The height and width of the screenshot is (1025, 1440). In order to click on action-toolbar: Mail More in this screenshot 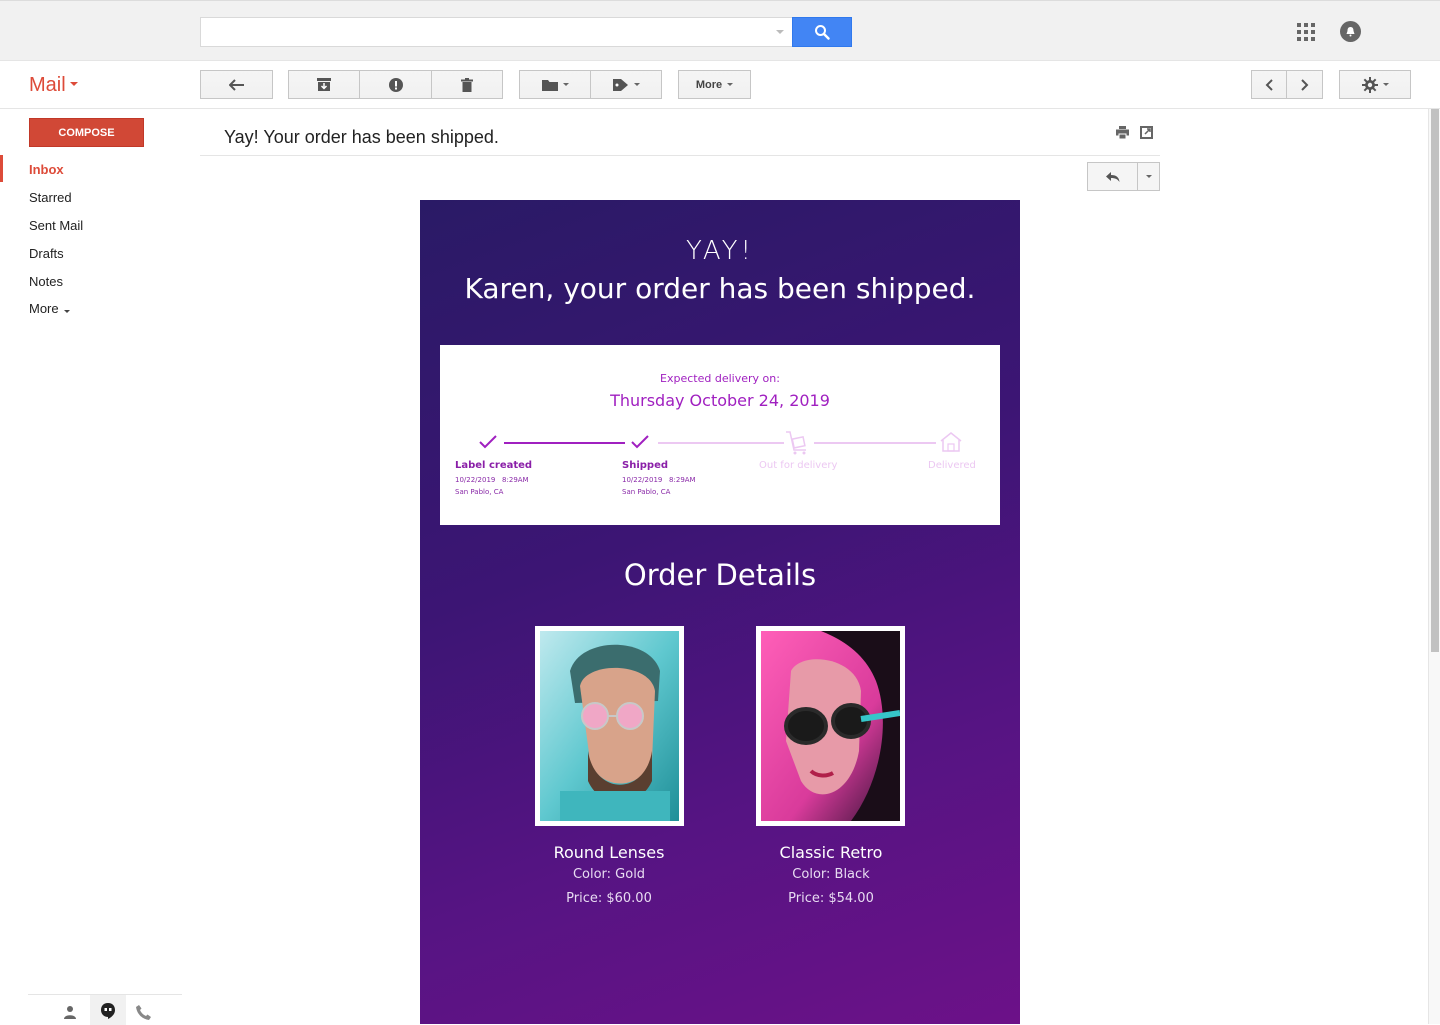, I will do `click(720, 85)`.